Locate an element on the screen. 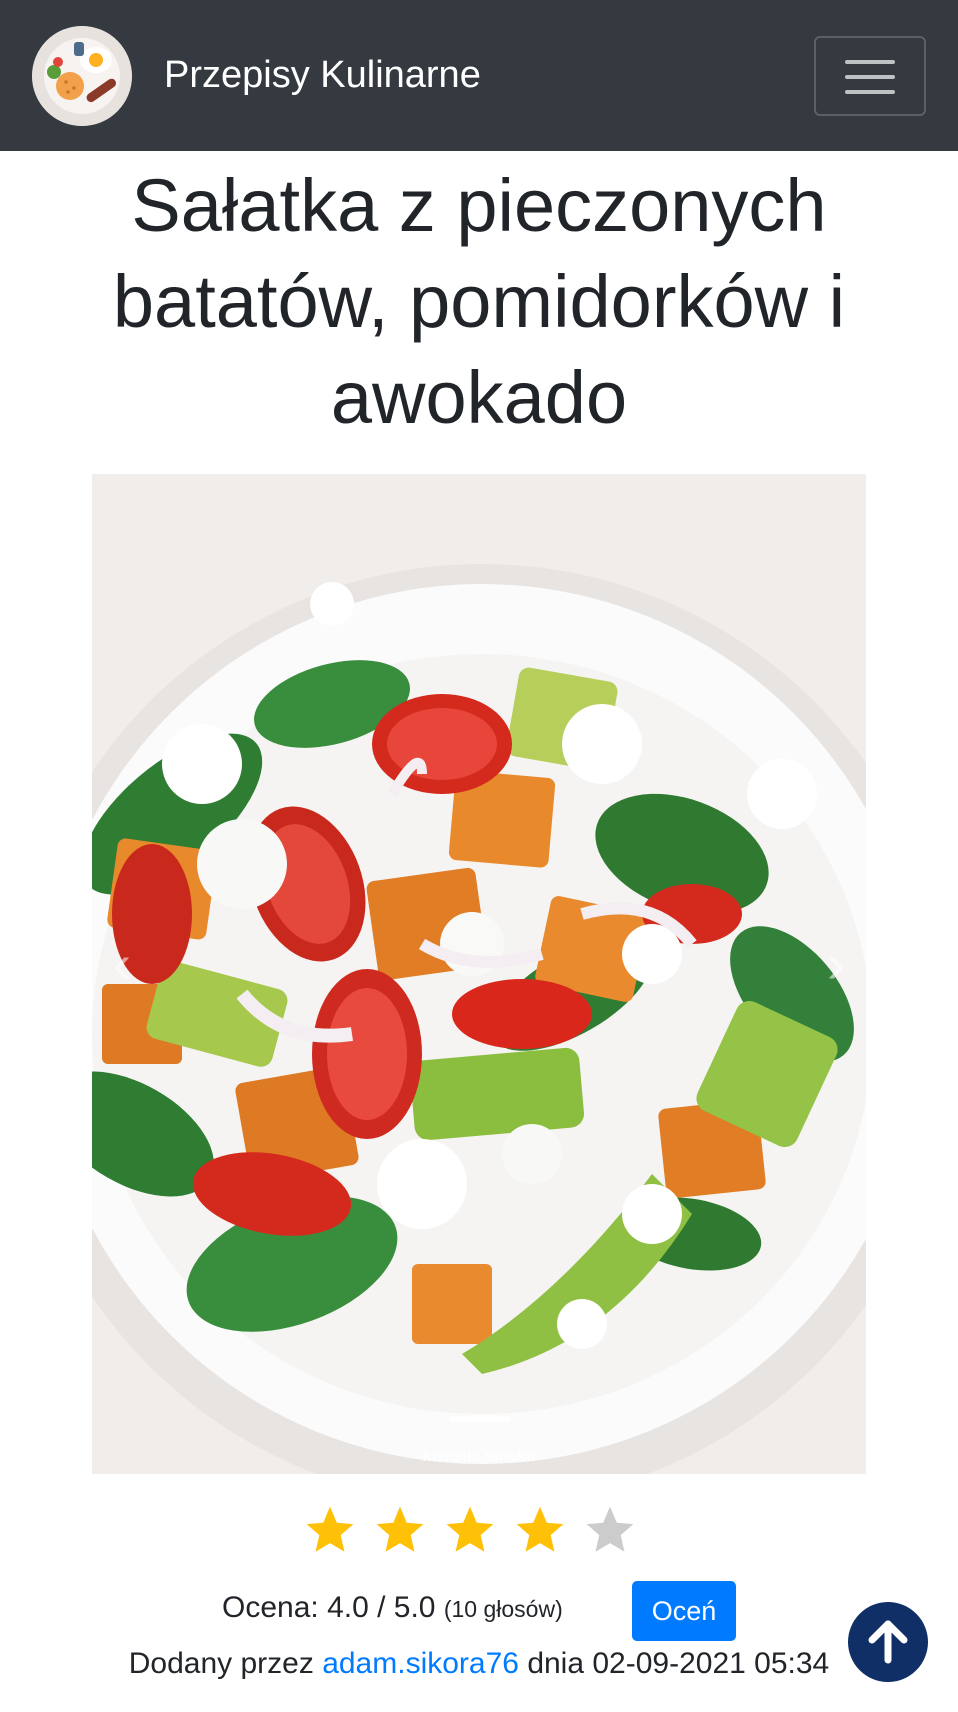  star-empty-icon is located at coordinates (610, 1529).